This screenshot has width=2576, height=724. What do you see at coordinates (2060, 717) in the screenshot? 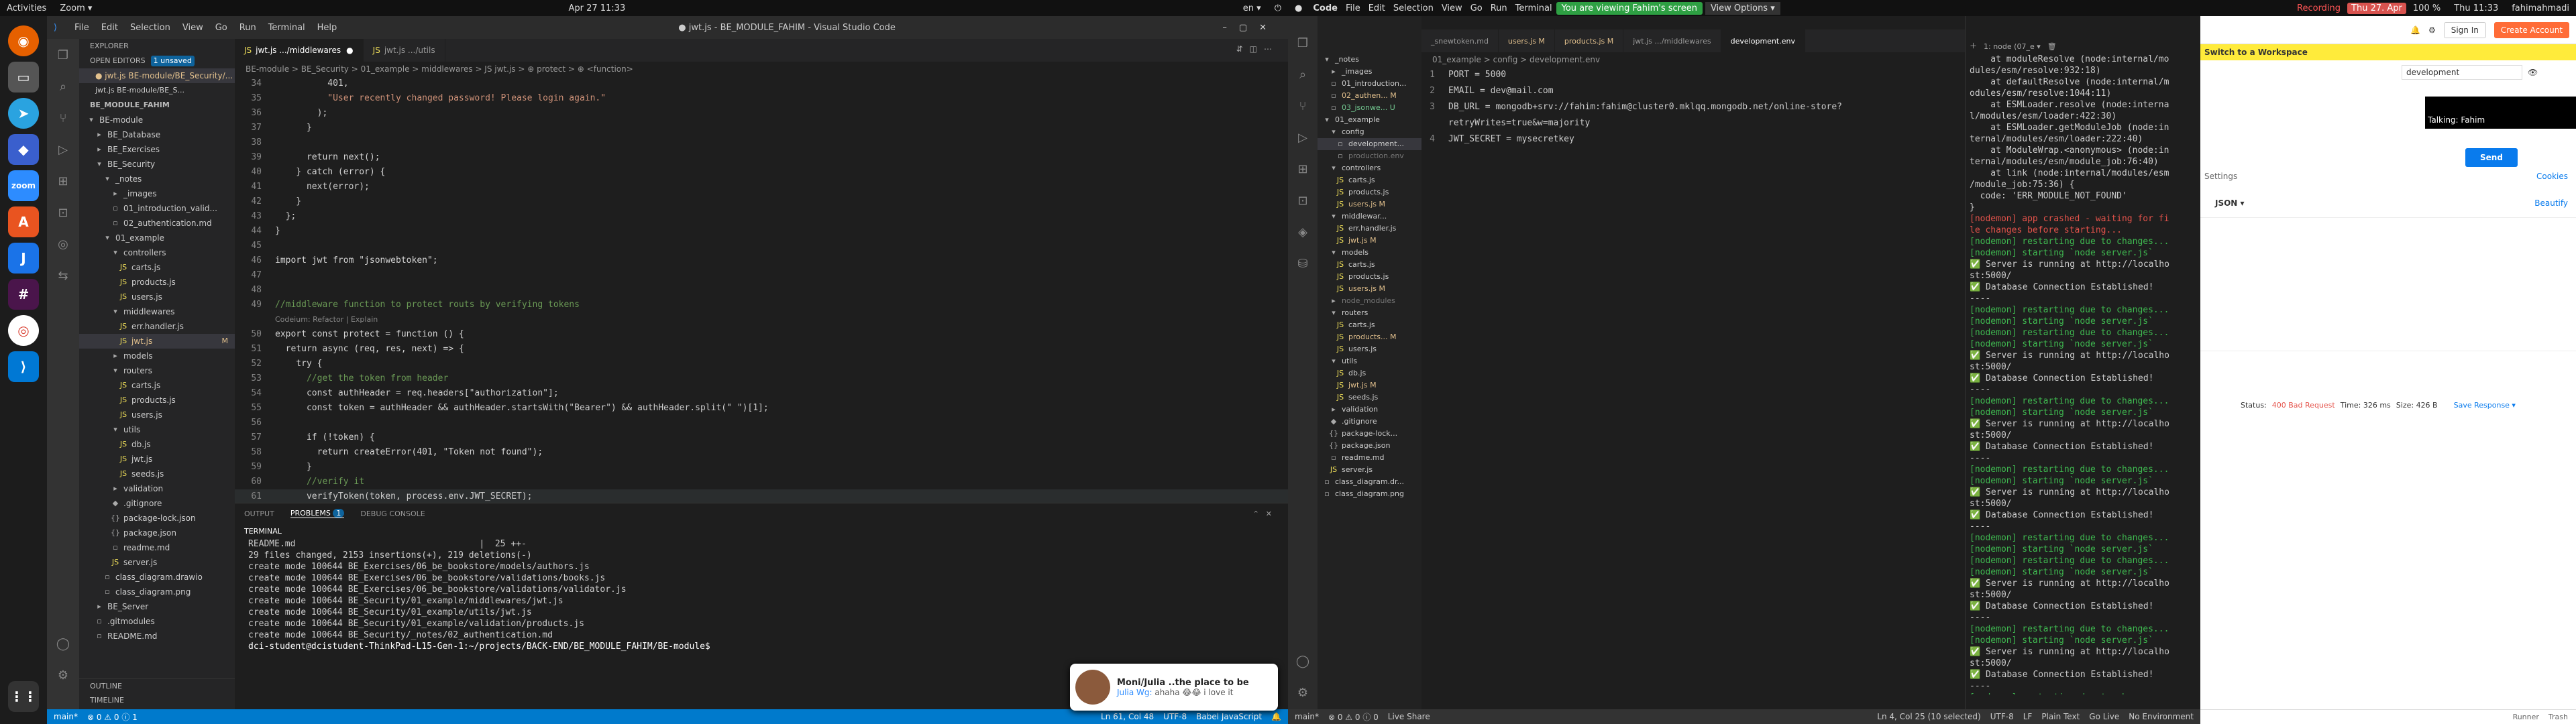
I see `language-mode: Plain Text` at bounding box center [2060, 717].